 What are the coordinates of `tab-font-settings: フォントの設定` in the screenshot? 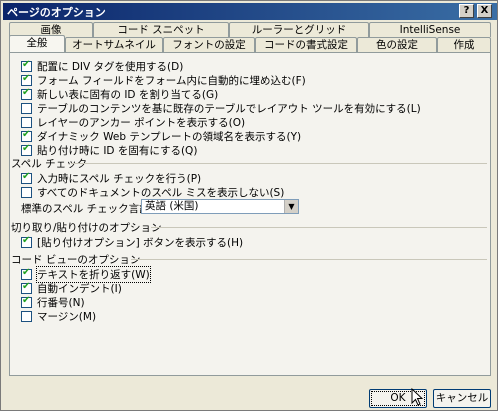 It's located at (209, 44).